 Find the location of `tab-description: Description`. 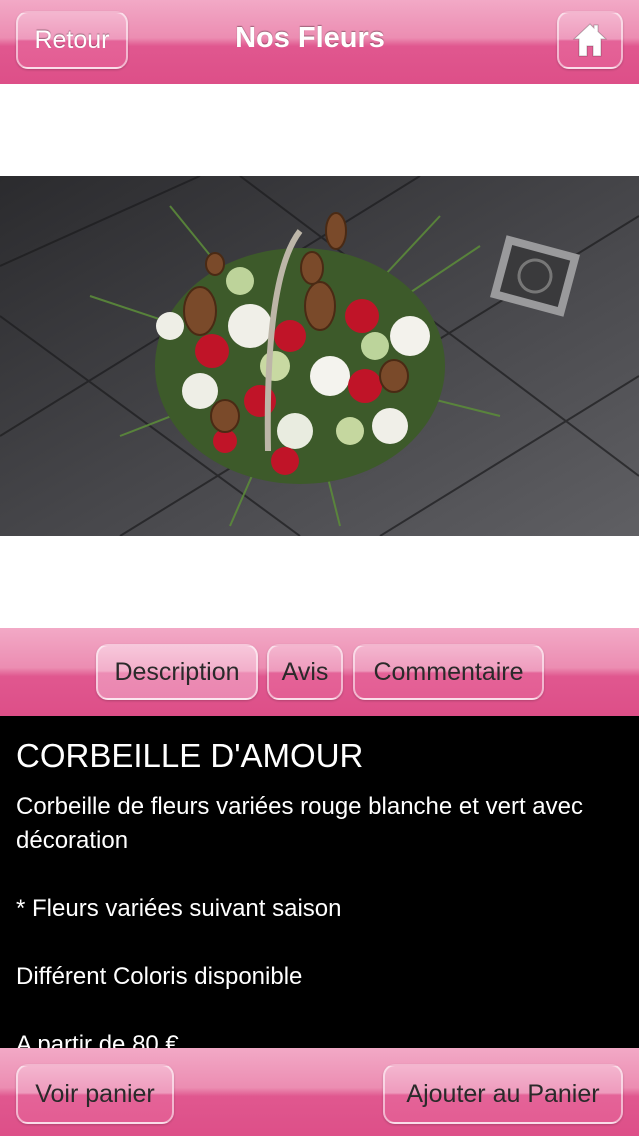

tab-description: Description is located at coordinates (177, 672).